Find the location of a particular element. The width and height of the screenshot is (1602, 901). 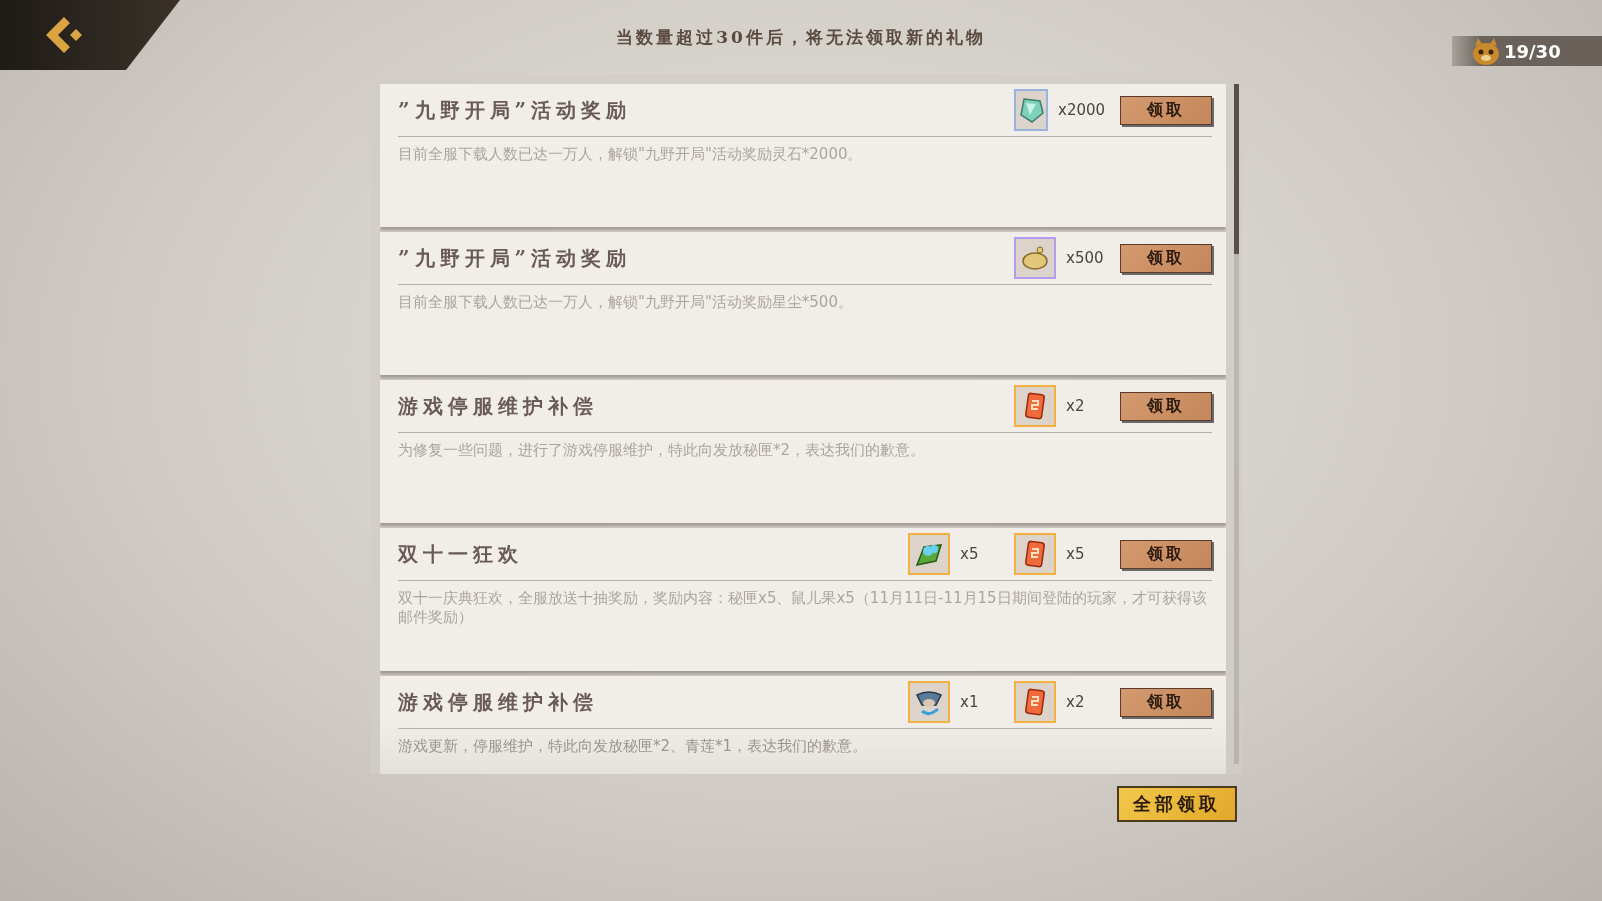

counter-text: 19/30 is located at coordinates (1532, 51).